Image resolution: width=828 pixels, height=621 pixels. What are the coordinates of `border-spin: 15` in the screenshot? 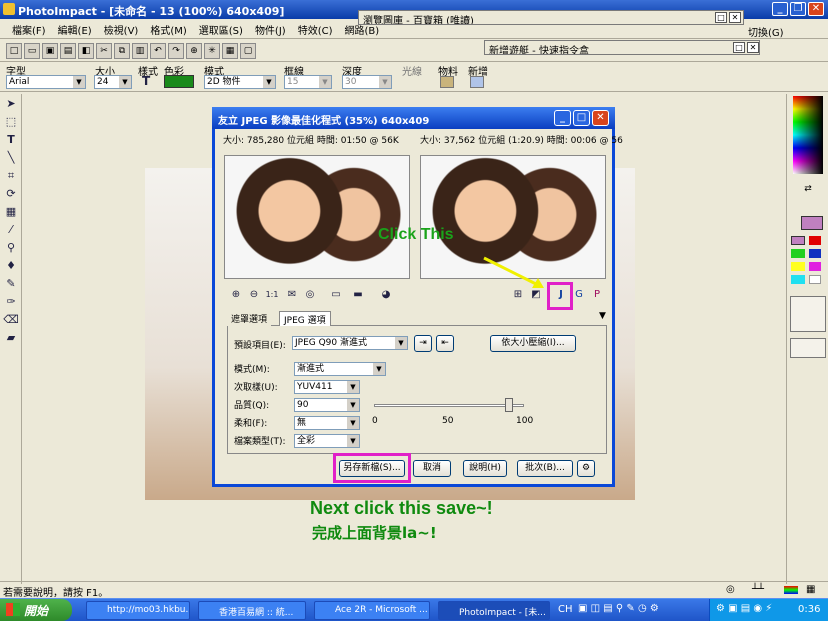 It's located at (308, 82).